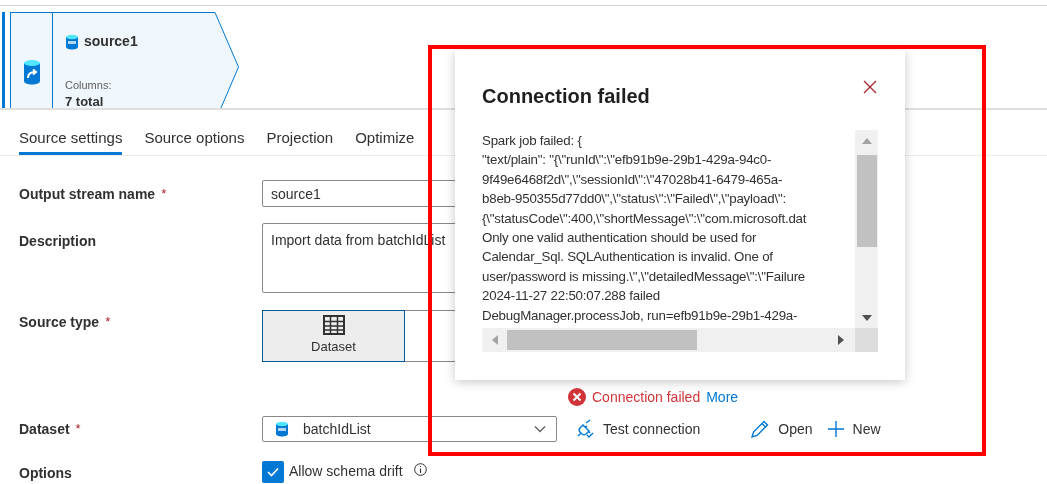 The image size is (1047, 484). I want to click on error-icon, so click(577, 397).